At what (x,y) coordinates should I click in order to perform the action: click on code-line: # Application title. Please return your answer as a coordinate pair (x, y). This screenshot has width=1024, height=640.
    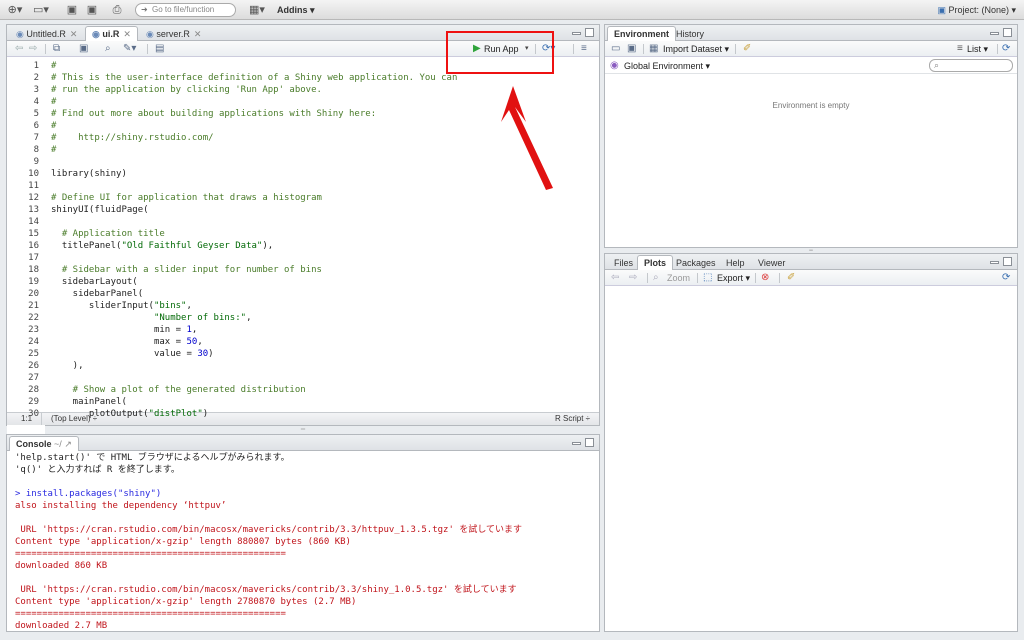
    Looking at the image, I should click on (108, 234).